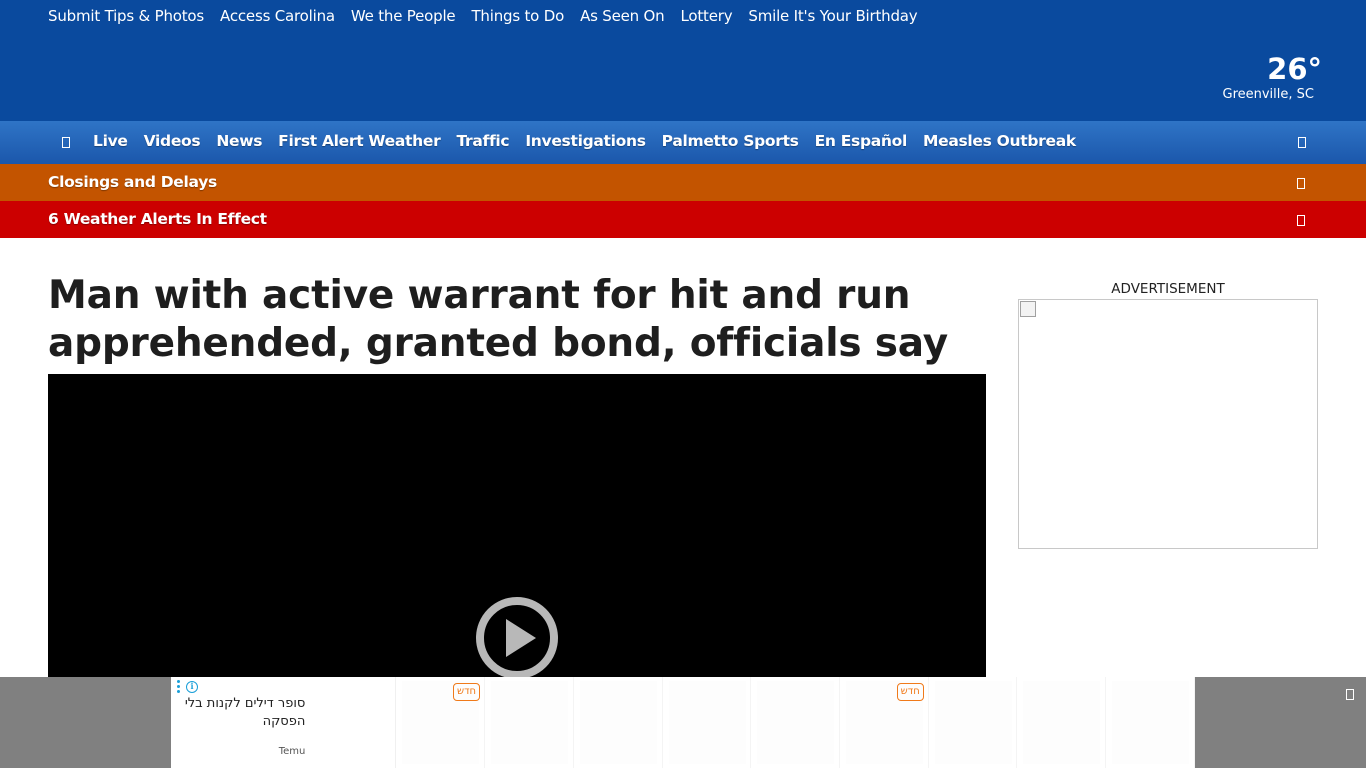 The image size is (1366, 768). I want to click on nav-item-en-espanol: En Español, so click(861, 141).